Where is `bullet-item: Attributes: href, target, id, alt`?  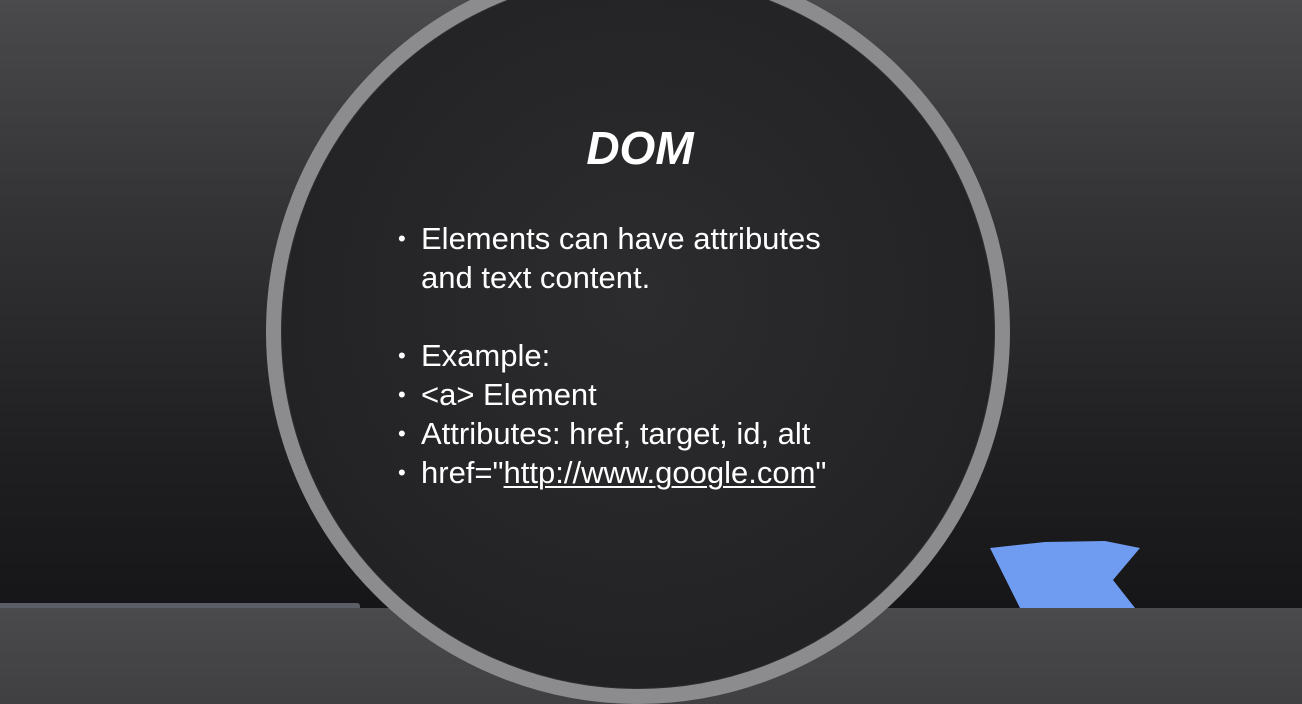
bullet-item: Attributes: href, target, id, alt is located at coordinates (658, 433).